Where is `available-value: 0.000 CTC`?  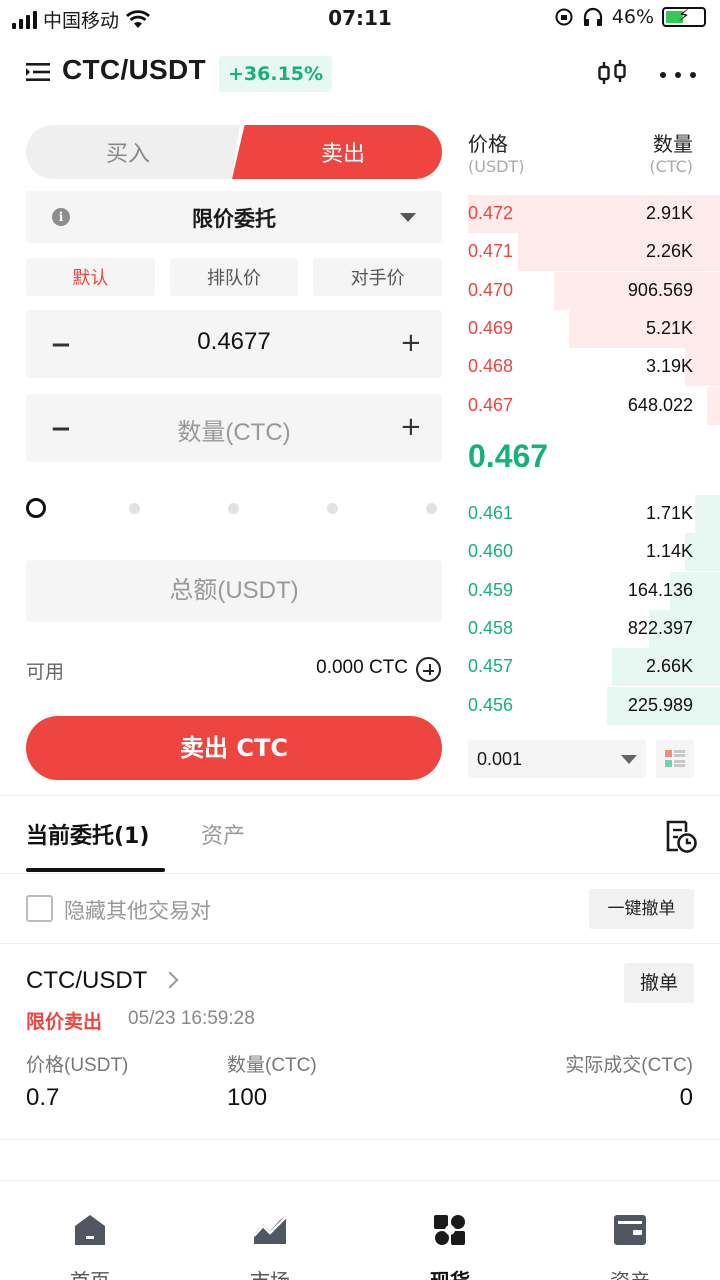
available-value: 0.000 CTC is located at coordinates (362, 667).